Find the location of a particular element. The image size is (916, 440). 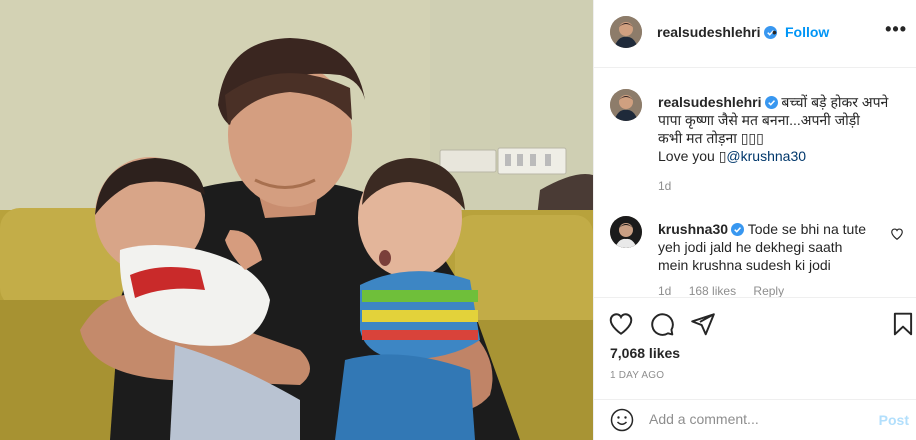

caption-author-avatar is located at coordinates (626, 105).